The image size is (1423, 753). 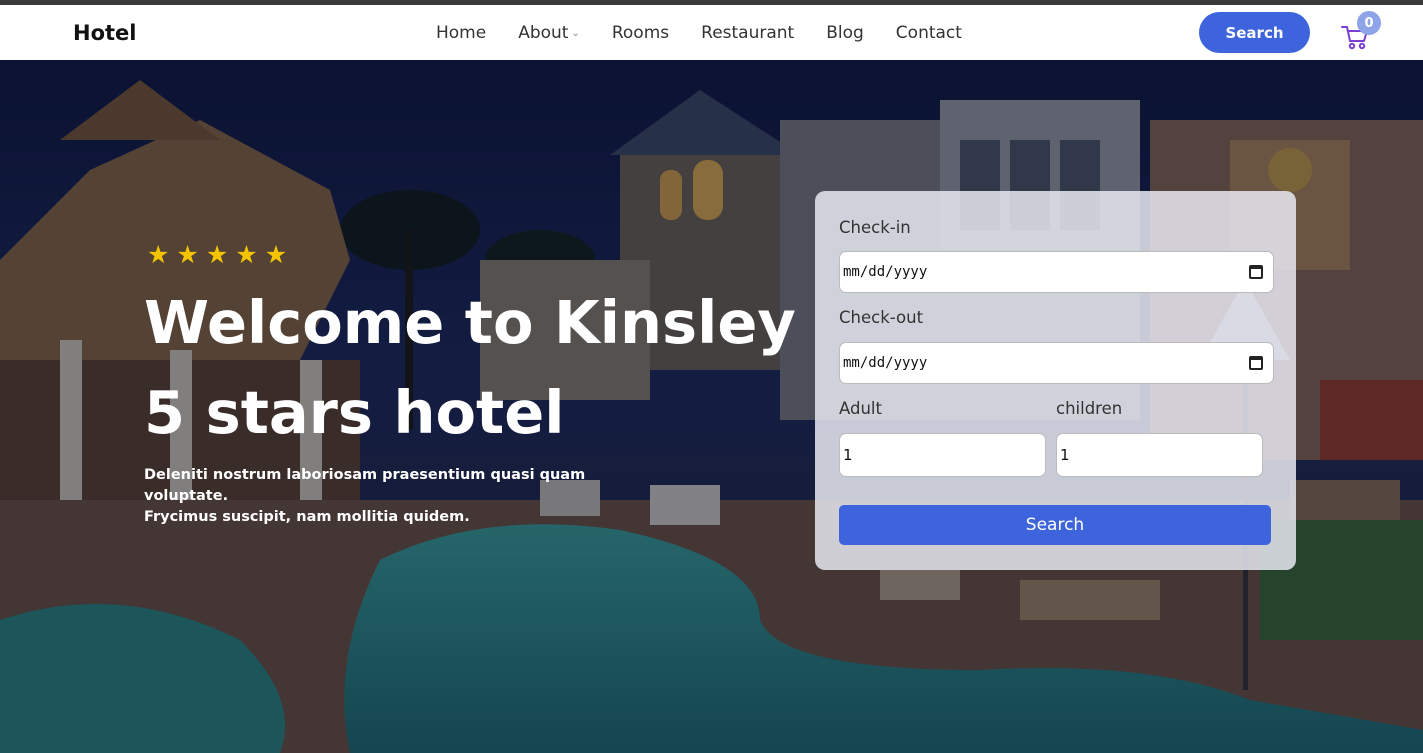 I want to click on nav-about-label: About, so click(x=543, y=33).